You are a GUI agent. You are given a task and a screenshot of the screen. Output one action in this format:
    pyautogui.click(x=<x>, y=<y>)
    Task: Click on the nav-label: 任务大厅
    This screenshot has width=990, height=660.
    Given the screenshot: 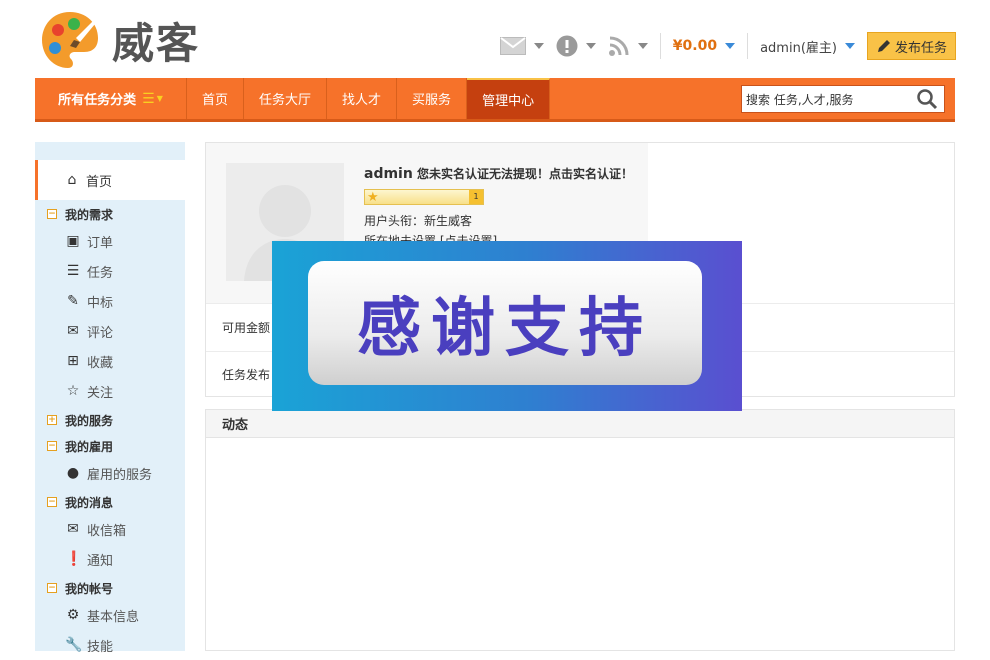 What is the action you would take?
    pyautogui.click(x=285, y=100)
    